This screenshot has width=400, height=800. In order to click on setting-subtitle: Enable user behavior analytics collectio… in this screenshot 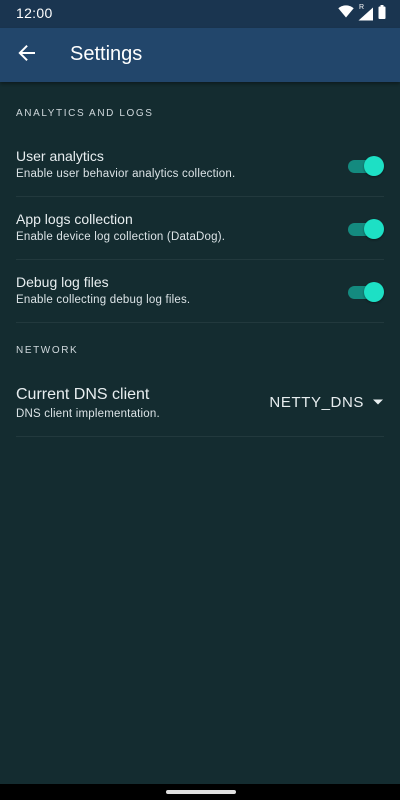, I will do `click(126, 174)`.